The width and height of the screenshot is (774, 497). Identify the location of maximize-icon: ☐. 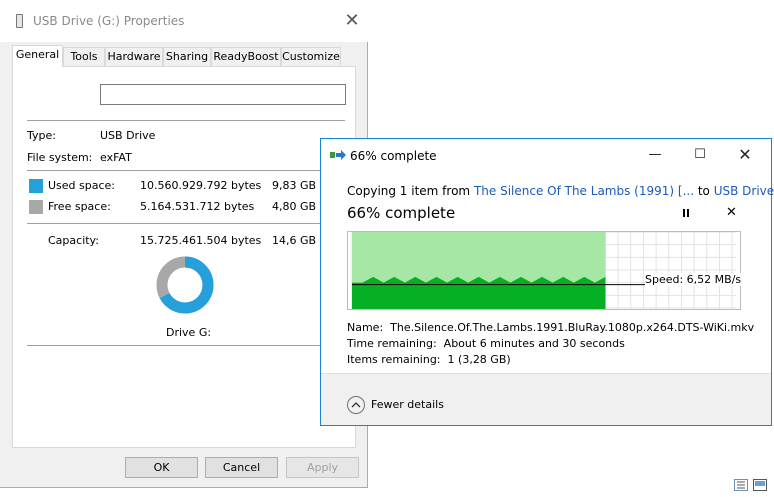
(700, 155).